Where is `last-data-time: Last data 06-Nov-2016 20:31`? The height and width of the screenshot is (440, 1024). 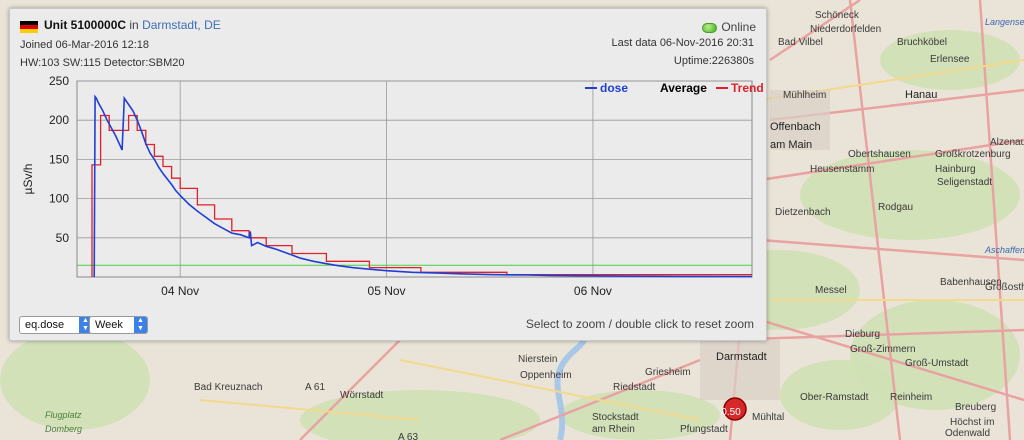 last-data-time: Last data 06-Nov-2016 20:31 is located at coordinates (683, 43).